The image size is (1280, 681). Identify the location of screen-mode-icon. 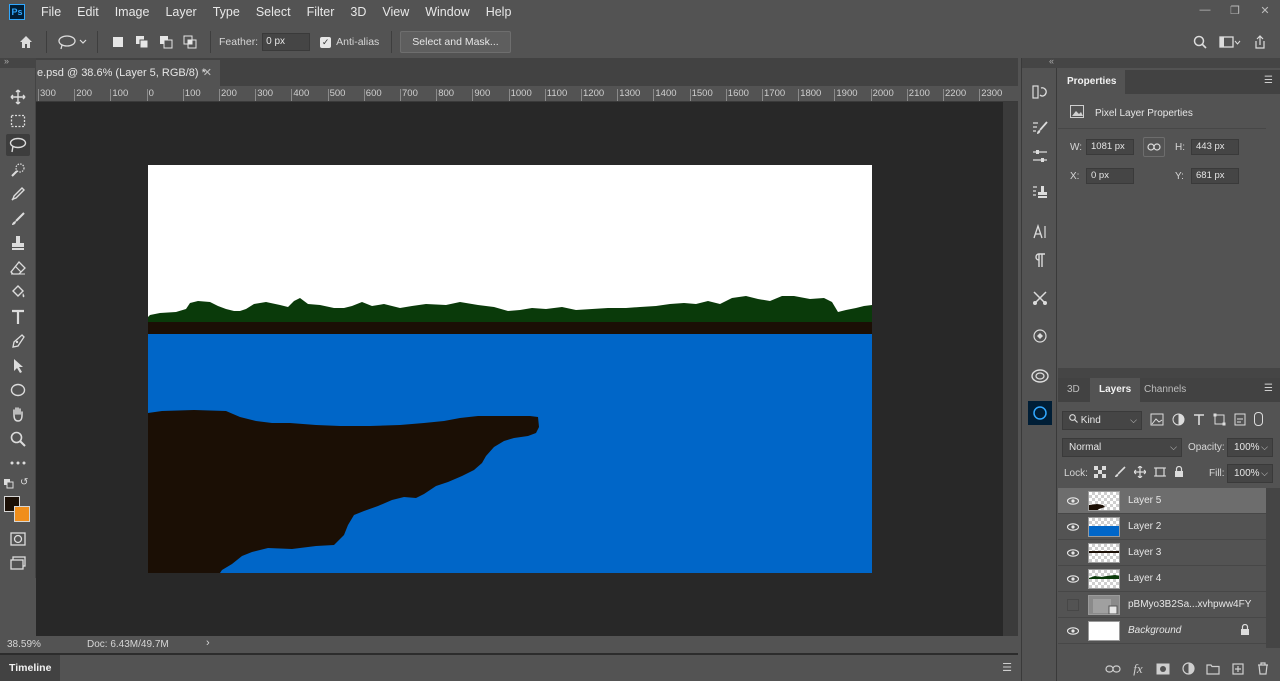
(18, 563).